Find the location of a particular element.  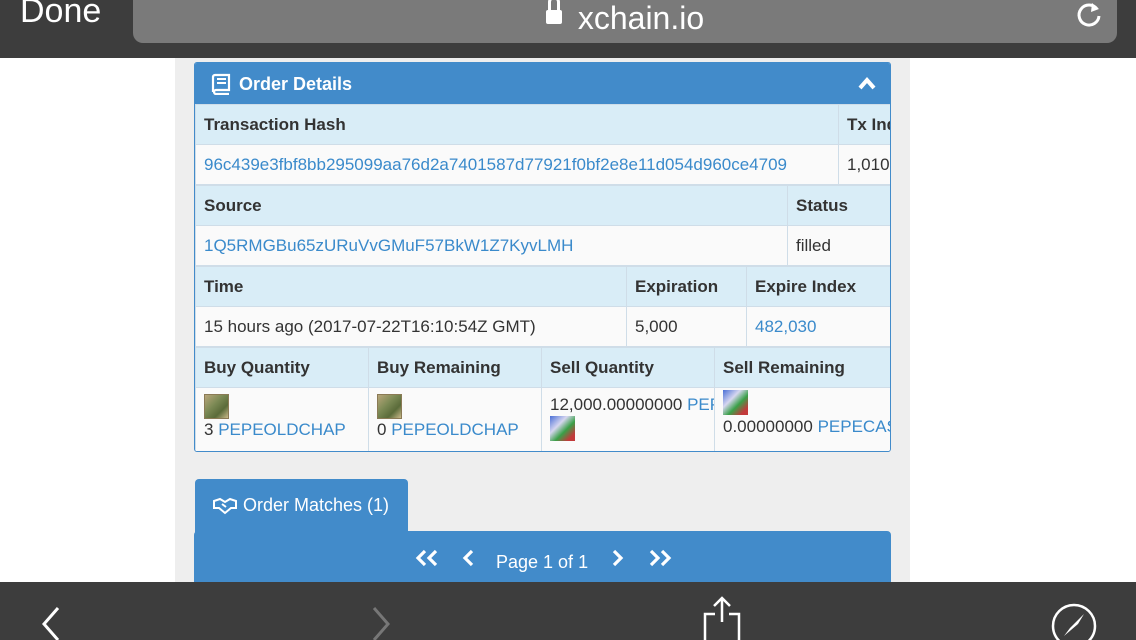

last-page-icon is located at coordinates (660, 558).